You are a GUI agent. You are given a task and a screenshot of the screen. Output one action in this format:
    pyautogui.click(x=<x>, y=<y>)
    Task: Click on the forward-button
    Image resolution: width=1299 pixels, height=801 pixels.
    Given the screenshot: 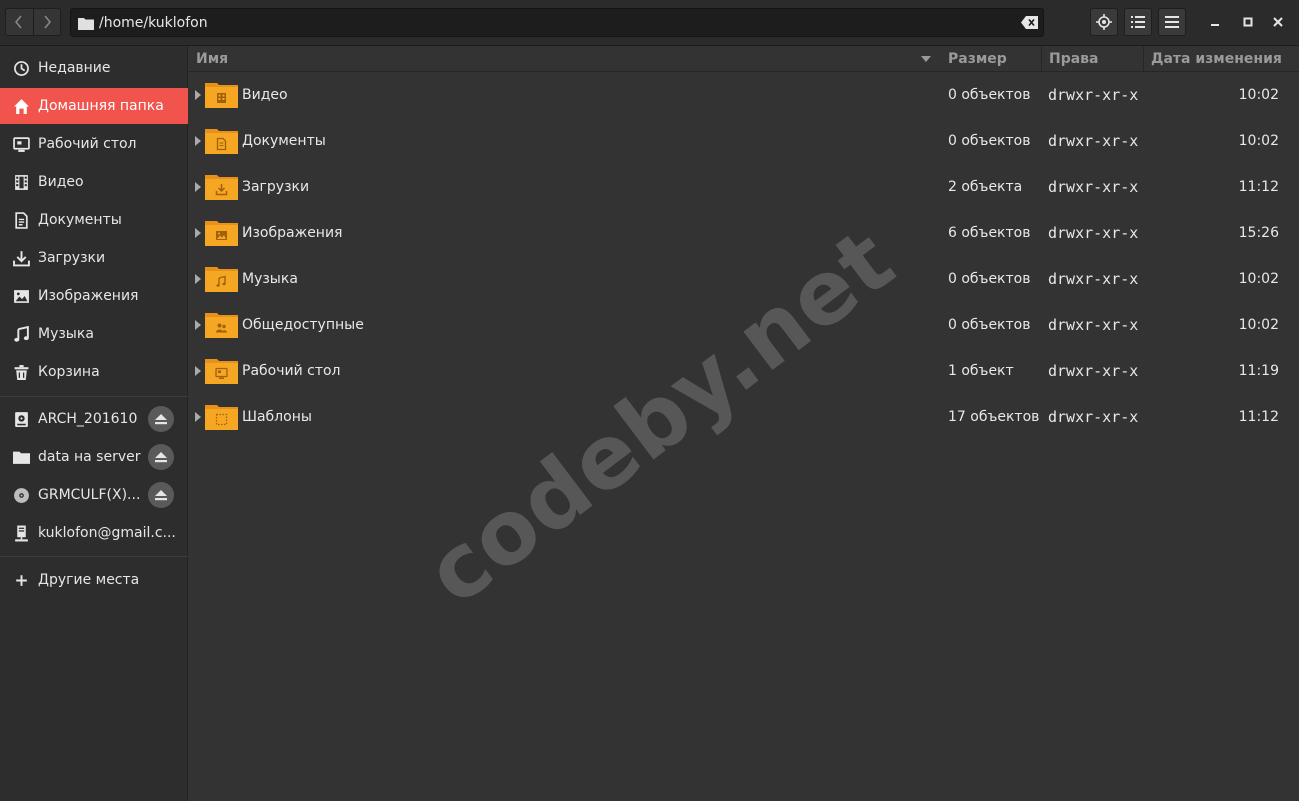 What is the action you would take?
    pyautogui.click(x=46, y=22)
    